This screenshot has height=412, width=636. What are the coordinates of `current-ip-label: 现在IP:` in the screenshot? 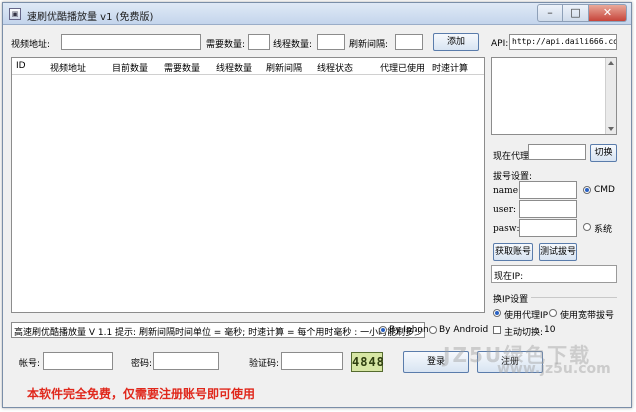 It's located at (509, 277).